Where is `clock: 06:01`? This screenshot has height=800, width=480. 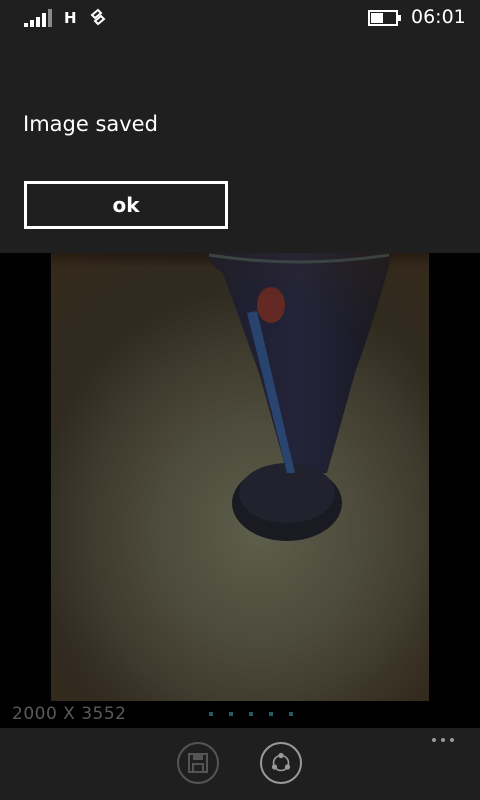
clock: 06:01 is located at coordinates (438, 17).